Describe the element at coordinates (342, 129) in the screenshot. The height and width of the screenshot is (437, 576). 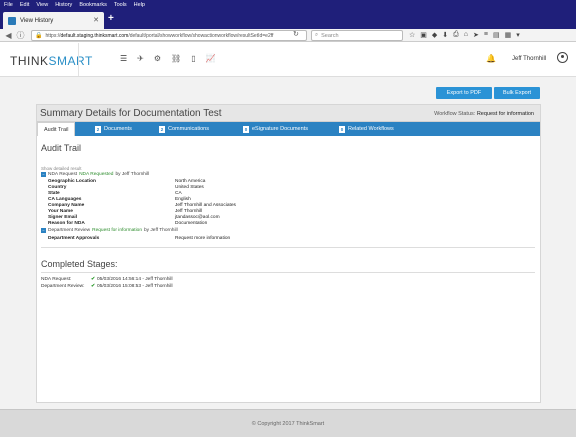
I see `document-count-icon: 0` at that location.